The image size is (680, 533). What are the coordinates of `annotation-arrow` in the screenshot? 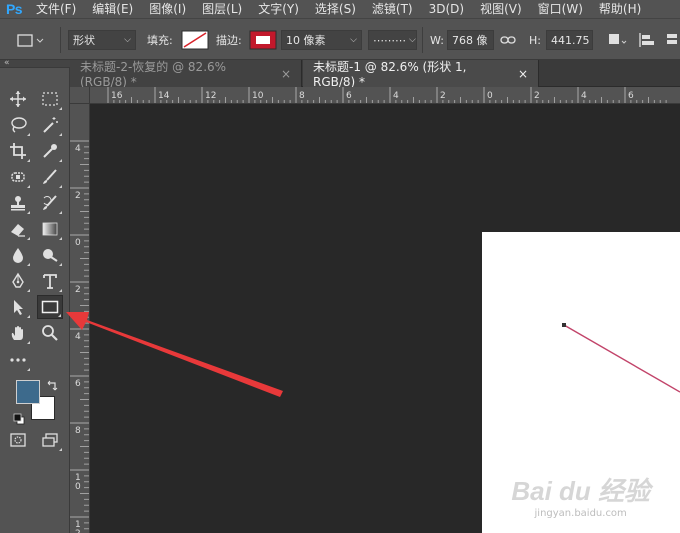 It's located at (174, 354).